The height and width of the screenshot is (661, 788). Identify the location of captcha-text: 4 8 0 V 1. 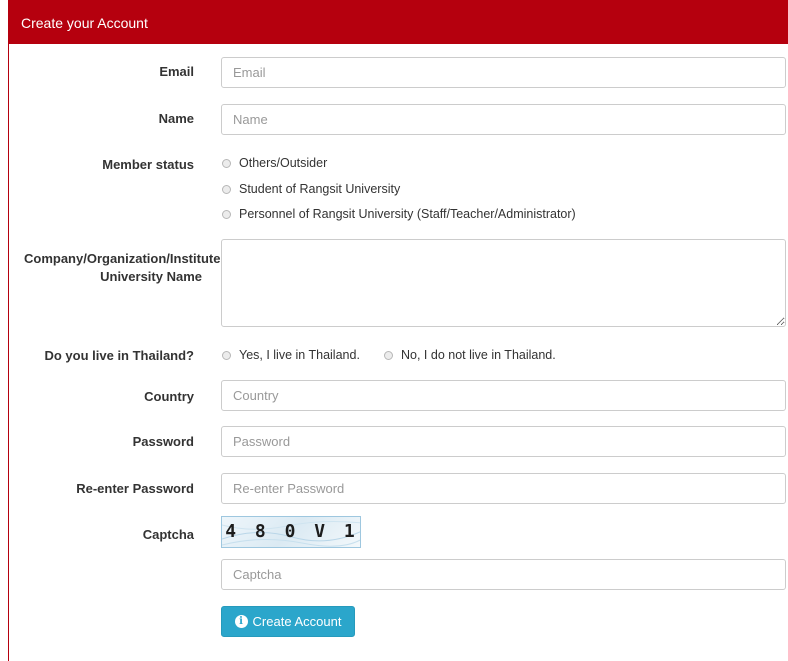
(292, 531).